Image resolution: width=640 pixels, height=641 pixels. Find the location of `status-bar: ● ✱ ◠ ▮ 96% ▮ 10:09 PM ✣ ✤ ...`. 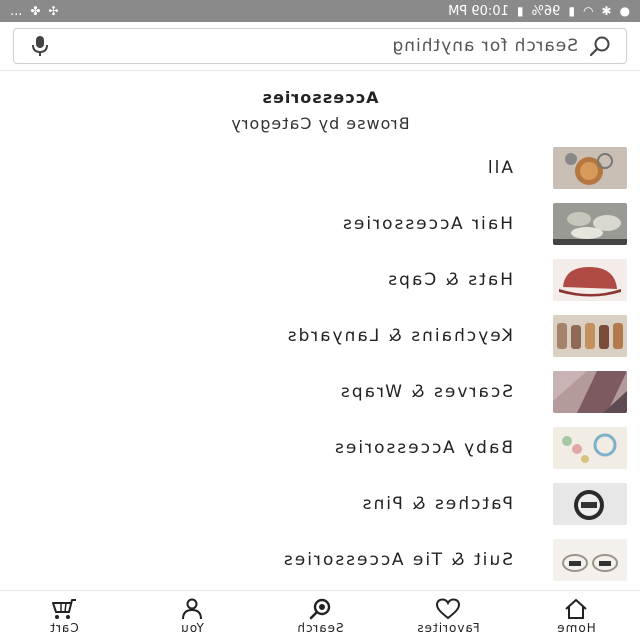

status-bar: ● ✱ ◠ ▮ 96% ▮ 10:09 PM ✣ ✤ ... is located at coordinates (320, 11).